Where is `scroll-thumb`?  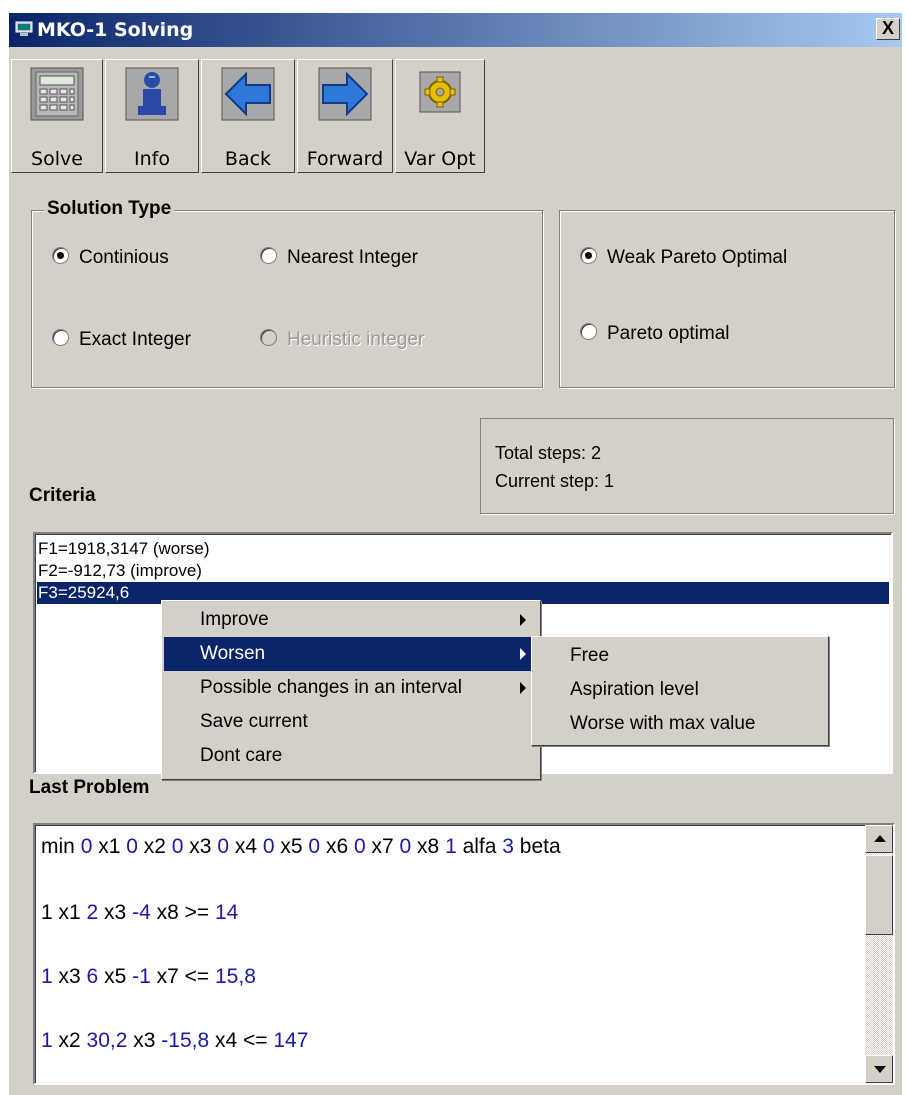 scroll-thumb is located at coordinates (879, 895).